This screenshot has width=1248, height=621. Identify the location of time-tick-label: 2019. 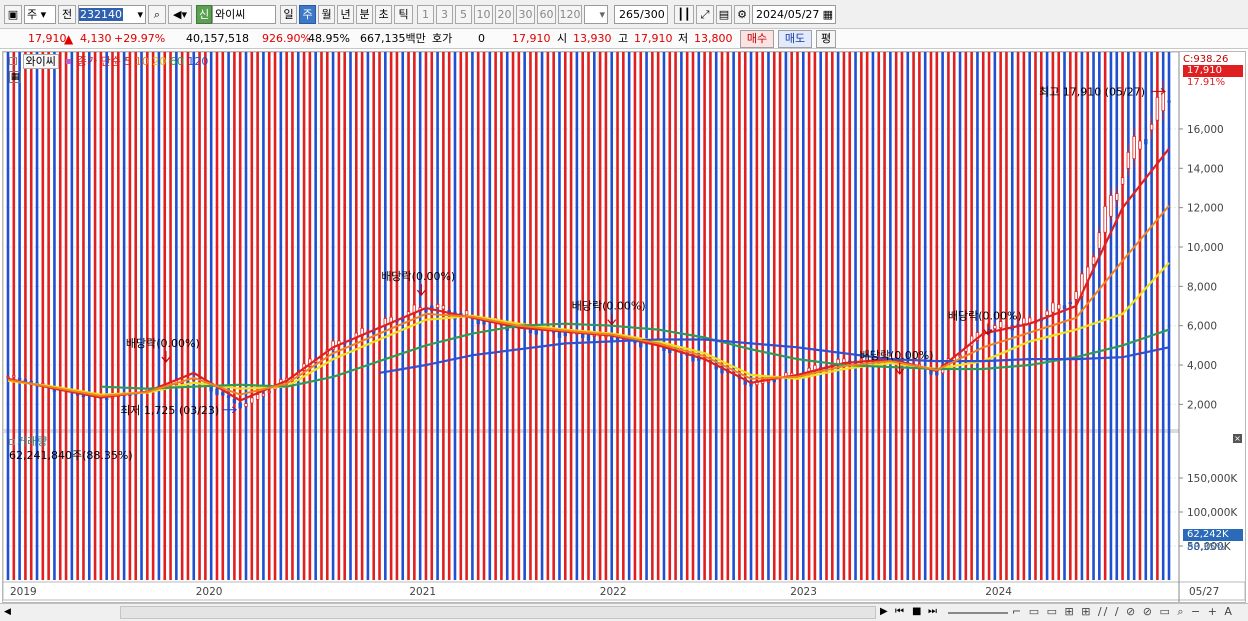
(23, 592).